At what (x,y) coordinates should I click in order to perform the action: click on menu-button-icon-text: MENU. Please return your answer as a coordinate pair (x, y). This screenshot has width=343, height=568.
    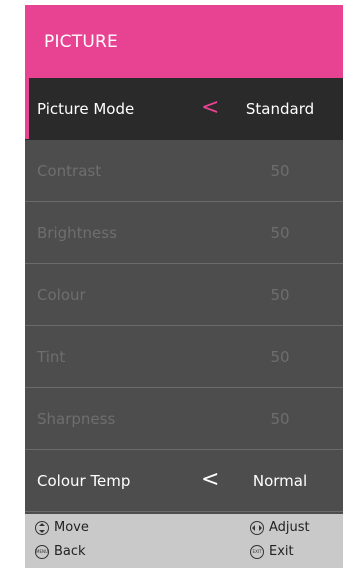
    Looking at the image, I should click on (42, 551).